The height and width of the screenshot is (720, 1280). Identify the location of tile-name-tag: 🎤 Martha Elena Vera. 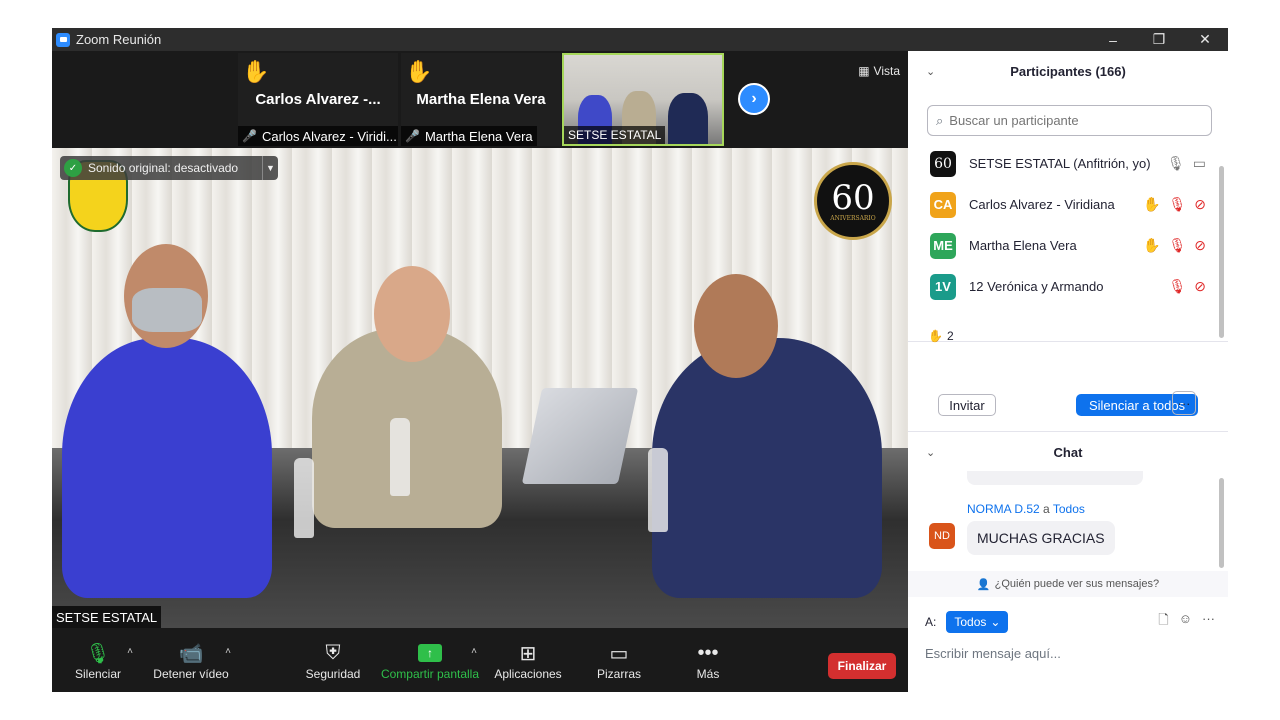
(469, 136).